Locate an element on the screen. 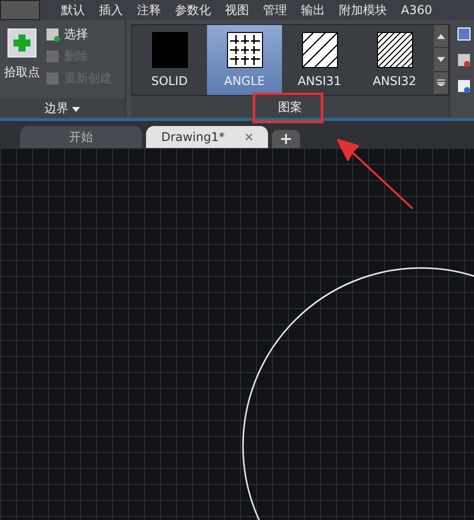 This screenshot has width=474, height=520. new-tab-button is located at coordinates (286, 139).